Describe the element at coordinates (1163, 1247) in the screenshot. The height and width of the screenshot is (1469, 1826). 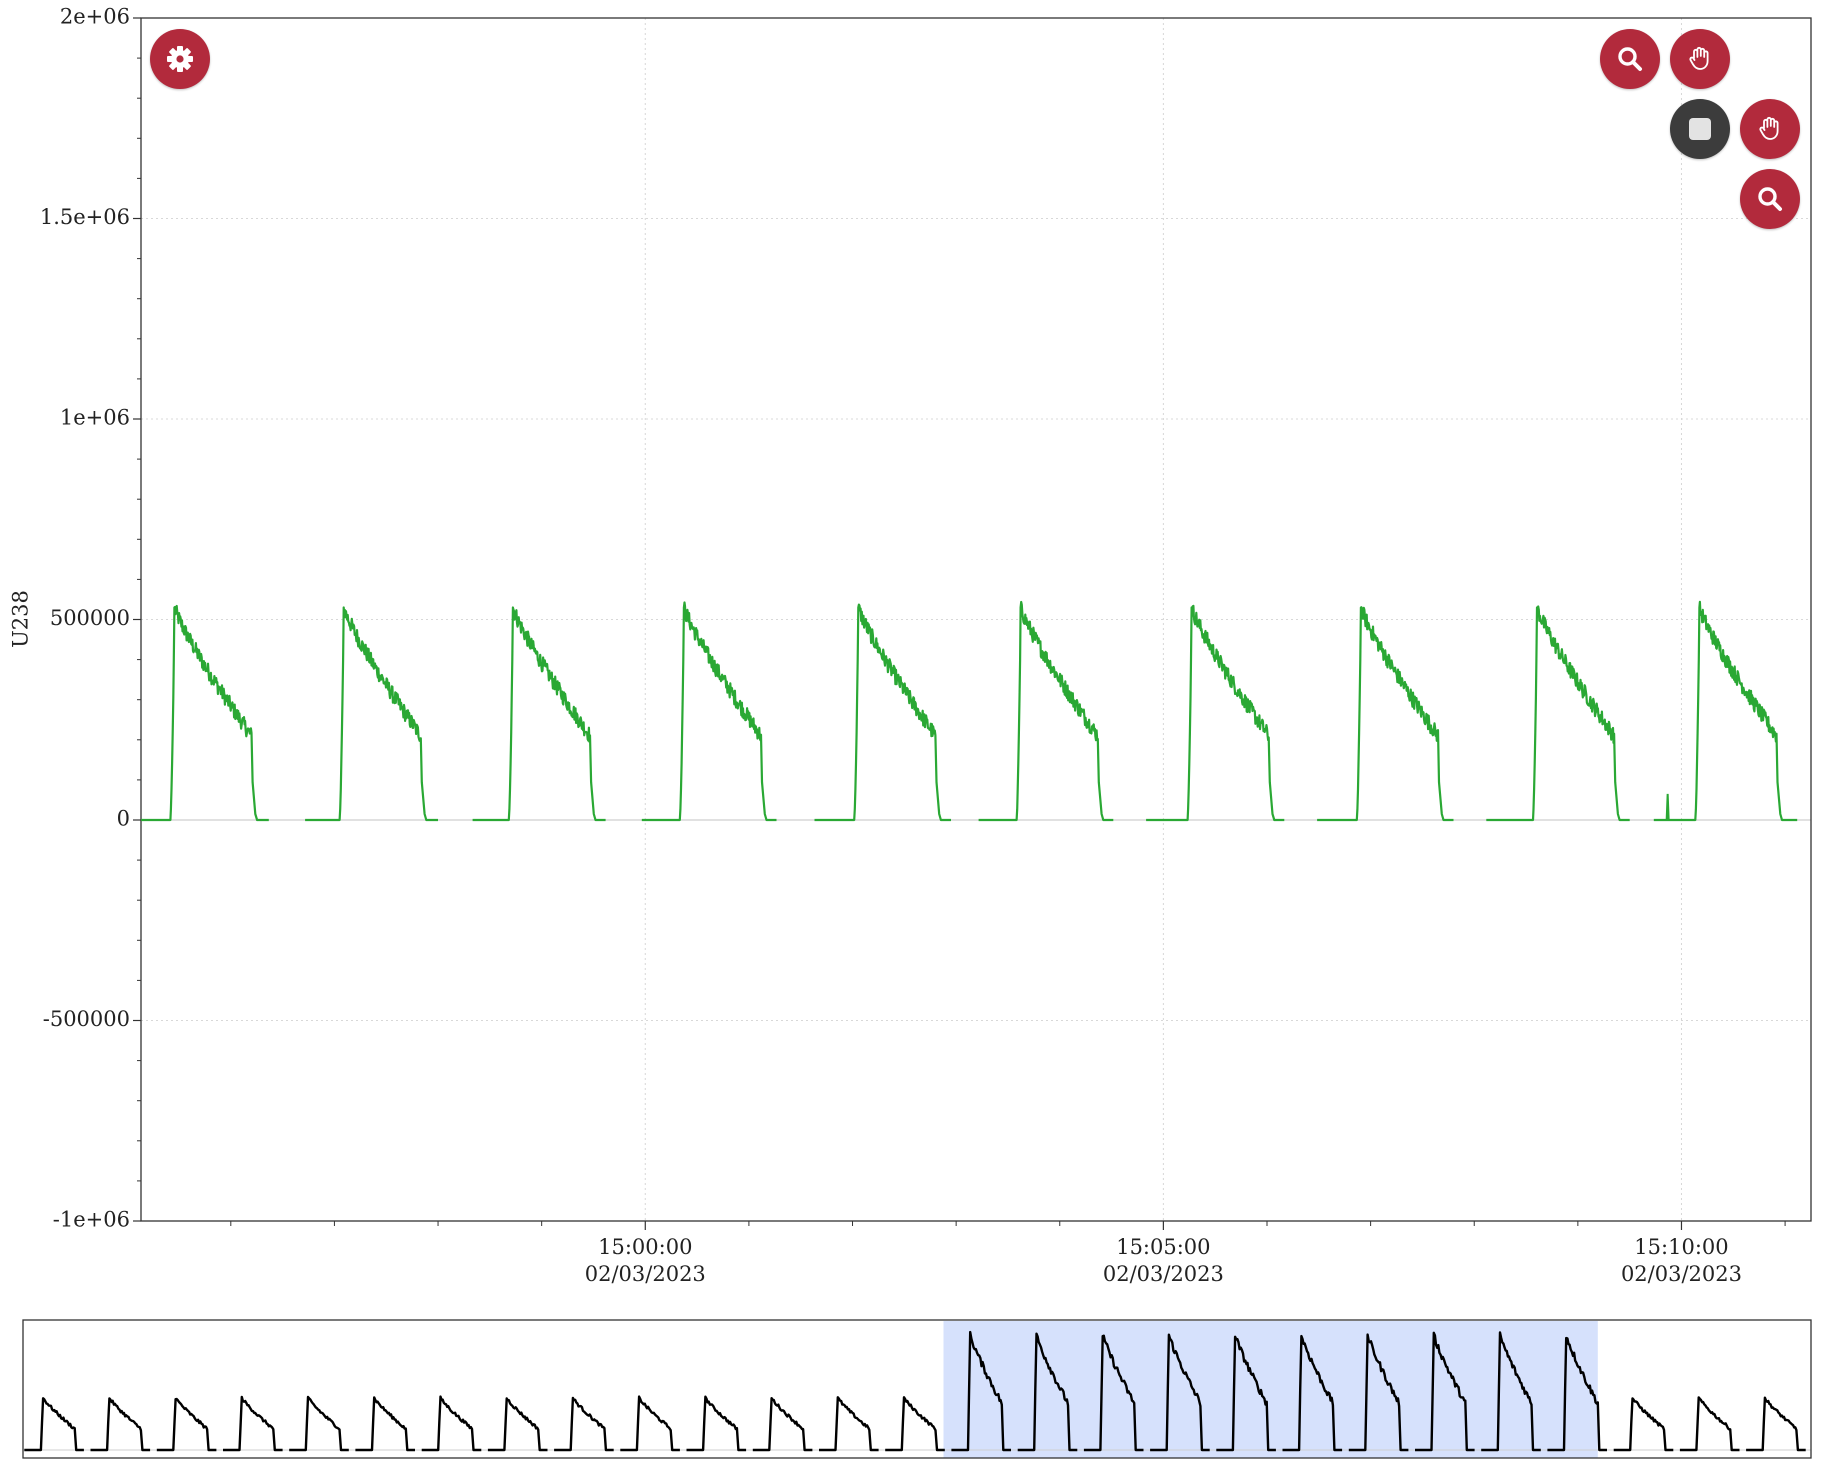
I see `x-tick-time: 15:05:00` at that location.